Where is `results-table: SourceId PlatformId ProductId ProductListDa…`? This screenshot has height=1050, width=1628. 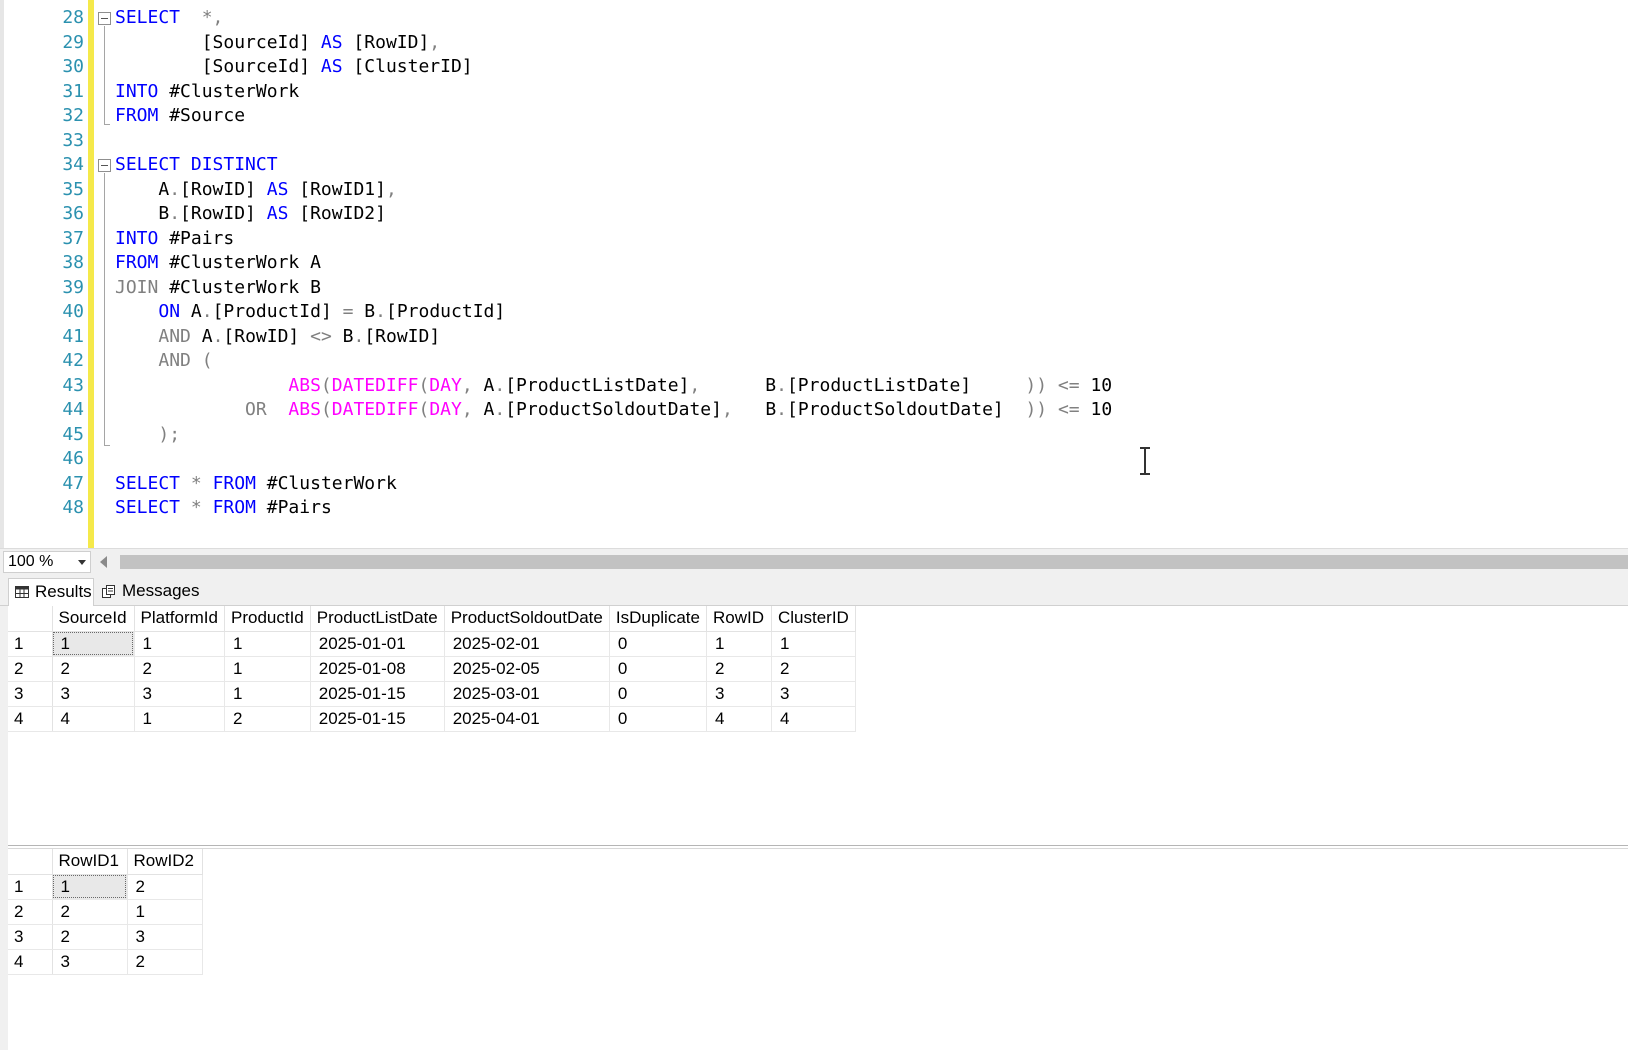 results-table: SourceId PlatformId ProductId ProductListDa… is located at coordinates (432, 669).